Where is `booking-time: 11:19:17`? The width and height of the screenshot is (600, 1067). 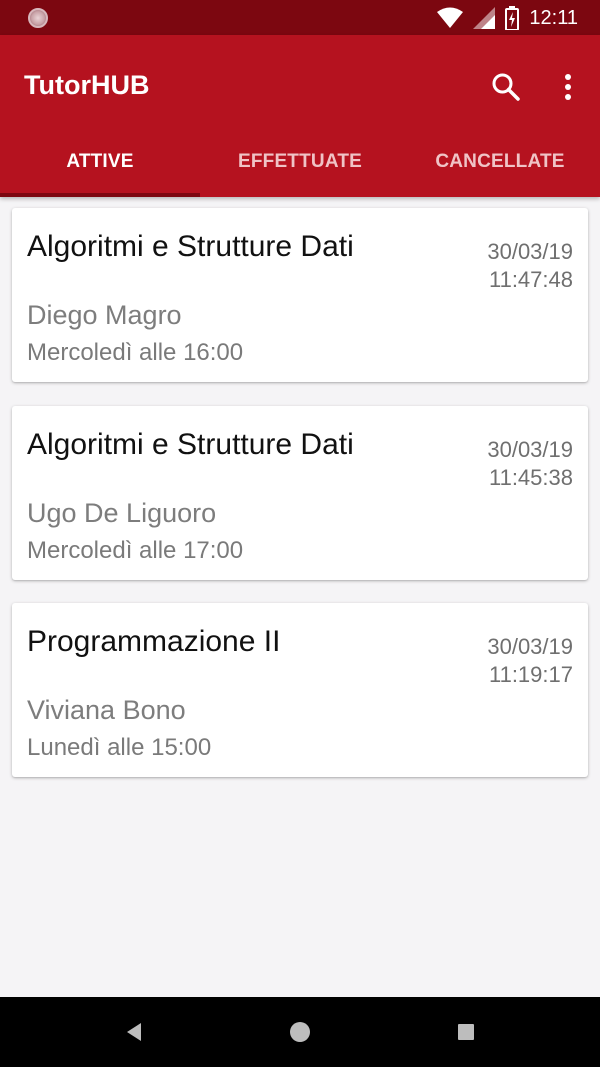
booking-time: 11:19:17 is located at coordinates (530, 674).